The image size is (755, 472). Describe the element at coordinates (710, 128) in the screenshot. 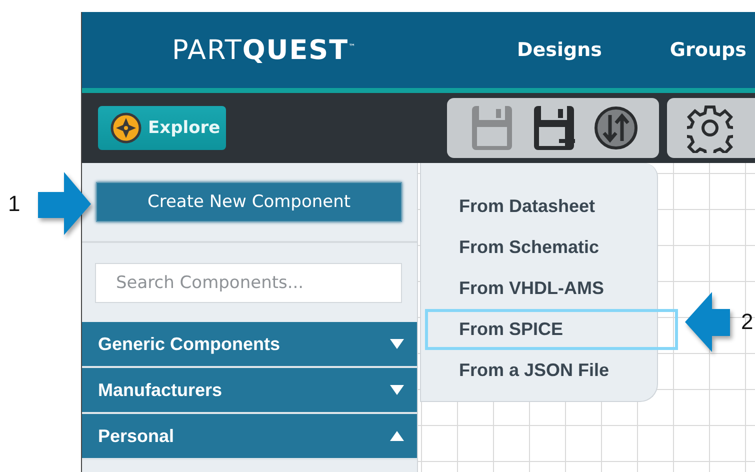

I see `settings-icon` at that location.